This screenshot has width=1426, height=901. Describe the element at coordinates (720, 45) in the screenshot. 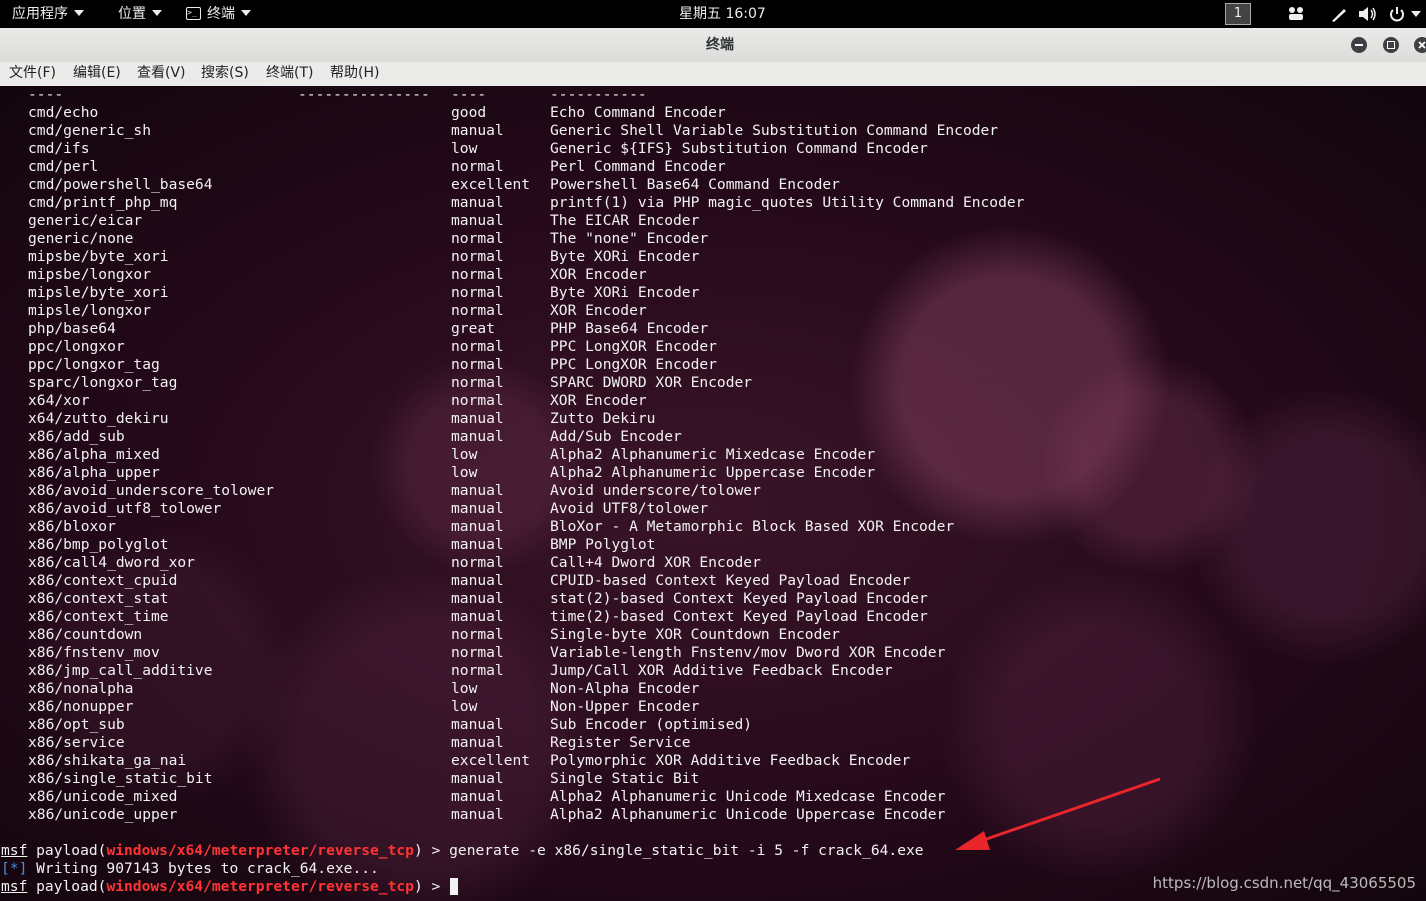

I see `window-title: 终端` at that location.